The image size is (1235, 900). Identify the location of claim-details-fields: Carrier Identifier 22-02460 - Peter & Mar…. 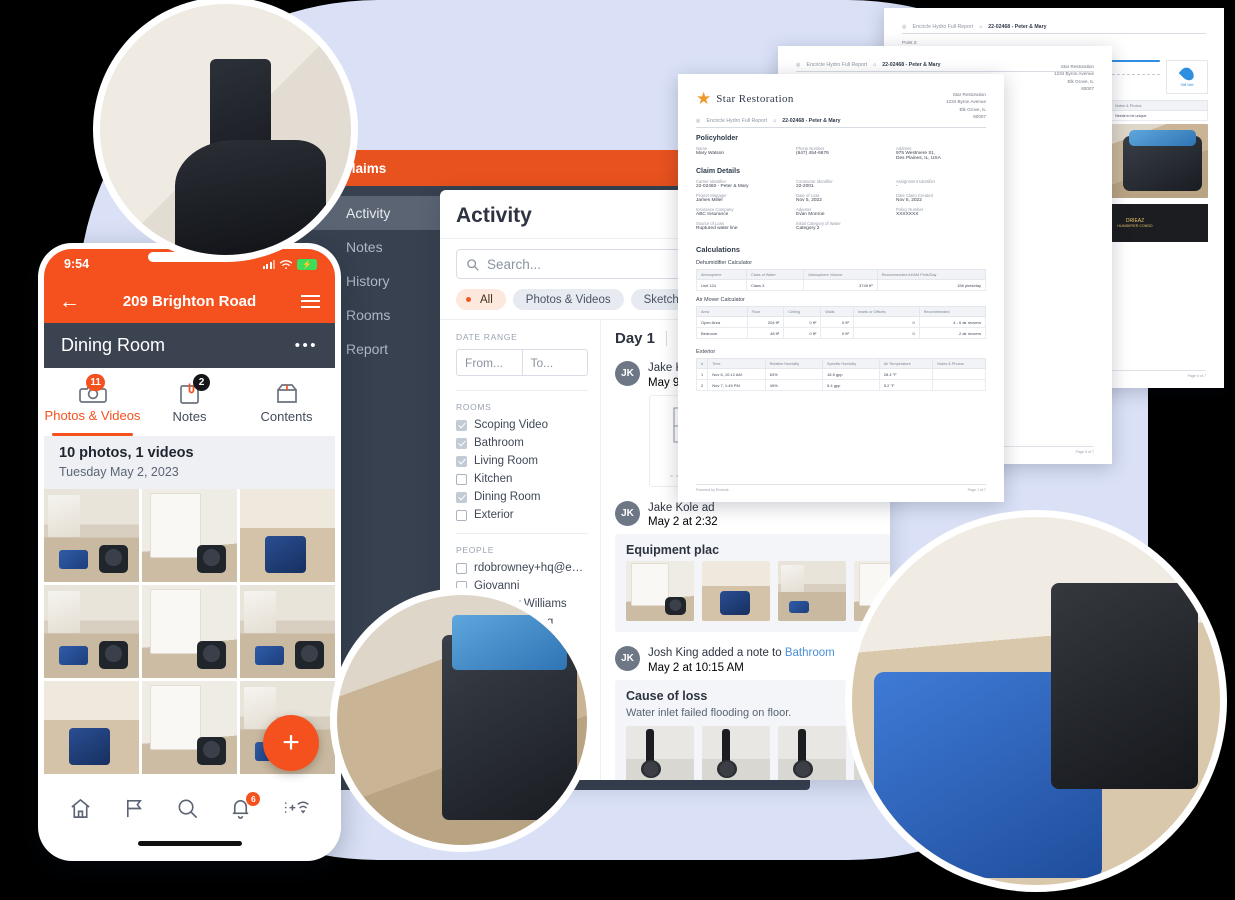
(841, 205).